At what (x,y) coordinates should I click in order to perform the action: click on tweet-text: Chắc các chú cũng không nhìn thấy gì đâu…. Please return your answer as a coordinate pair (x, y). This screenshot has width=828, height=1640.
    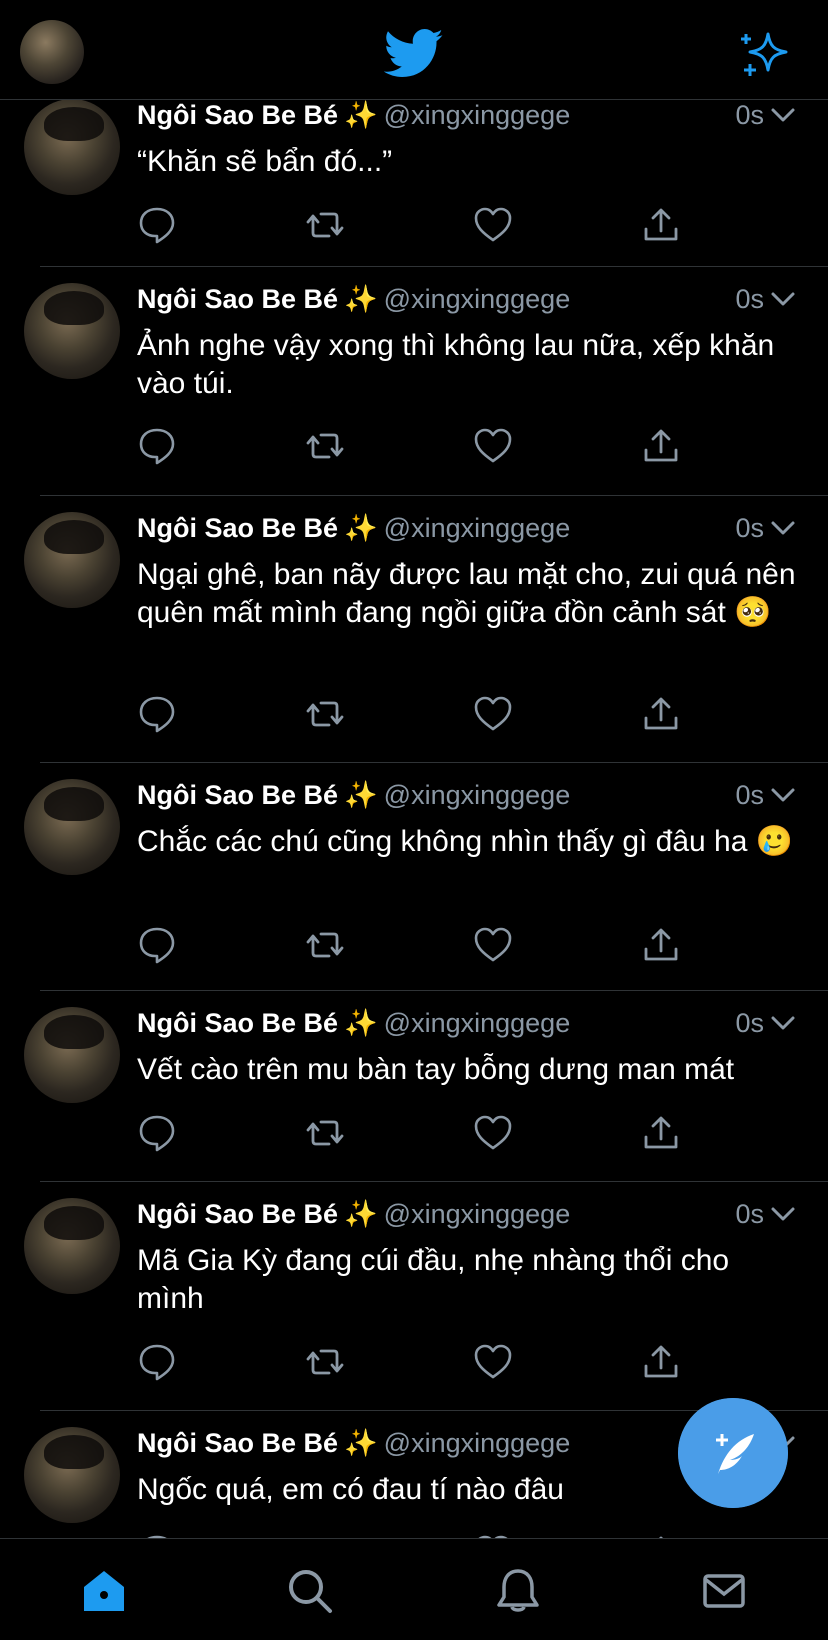
    Looking at the image, I should click on (465, 841).